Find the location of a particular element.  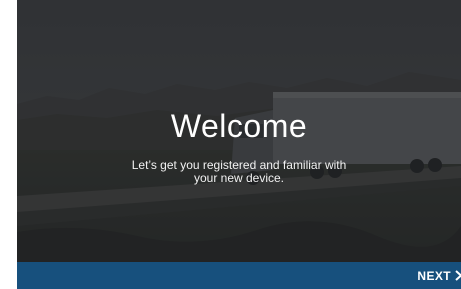

next-button: NEXT is located at coordinates (439, 275).